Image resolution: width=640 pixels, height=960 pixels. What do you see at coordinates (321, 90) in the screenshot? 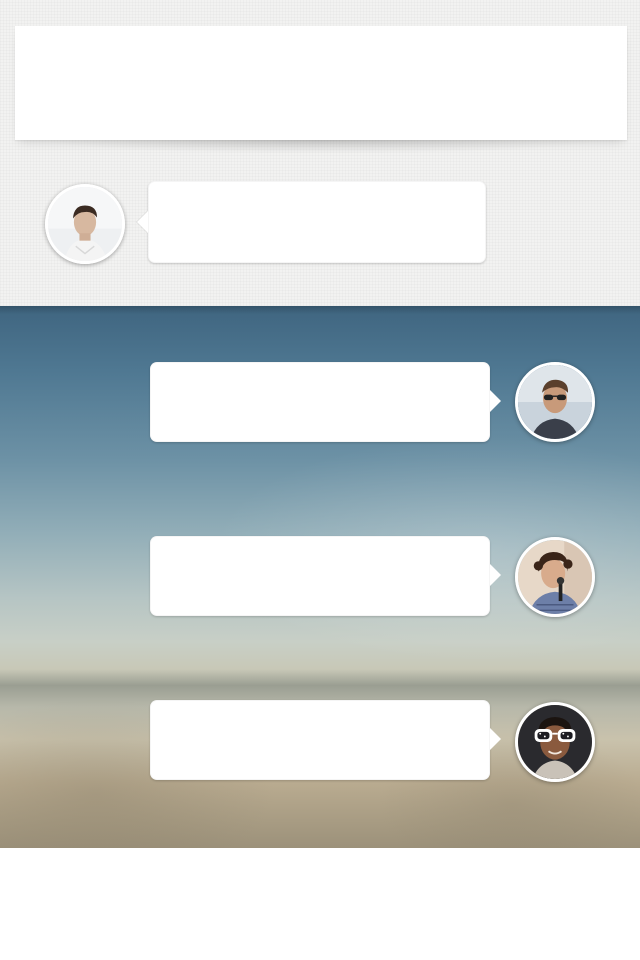
I see `header-card` at bounding box center [321, 90].